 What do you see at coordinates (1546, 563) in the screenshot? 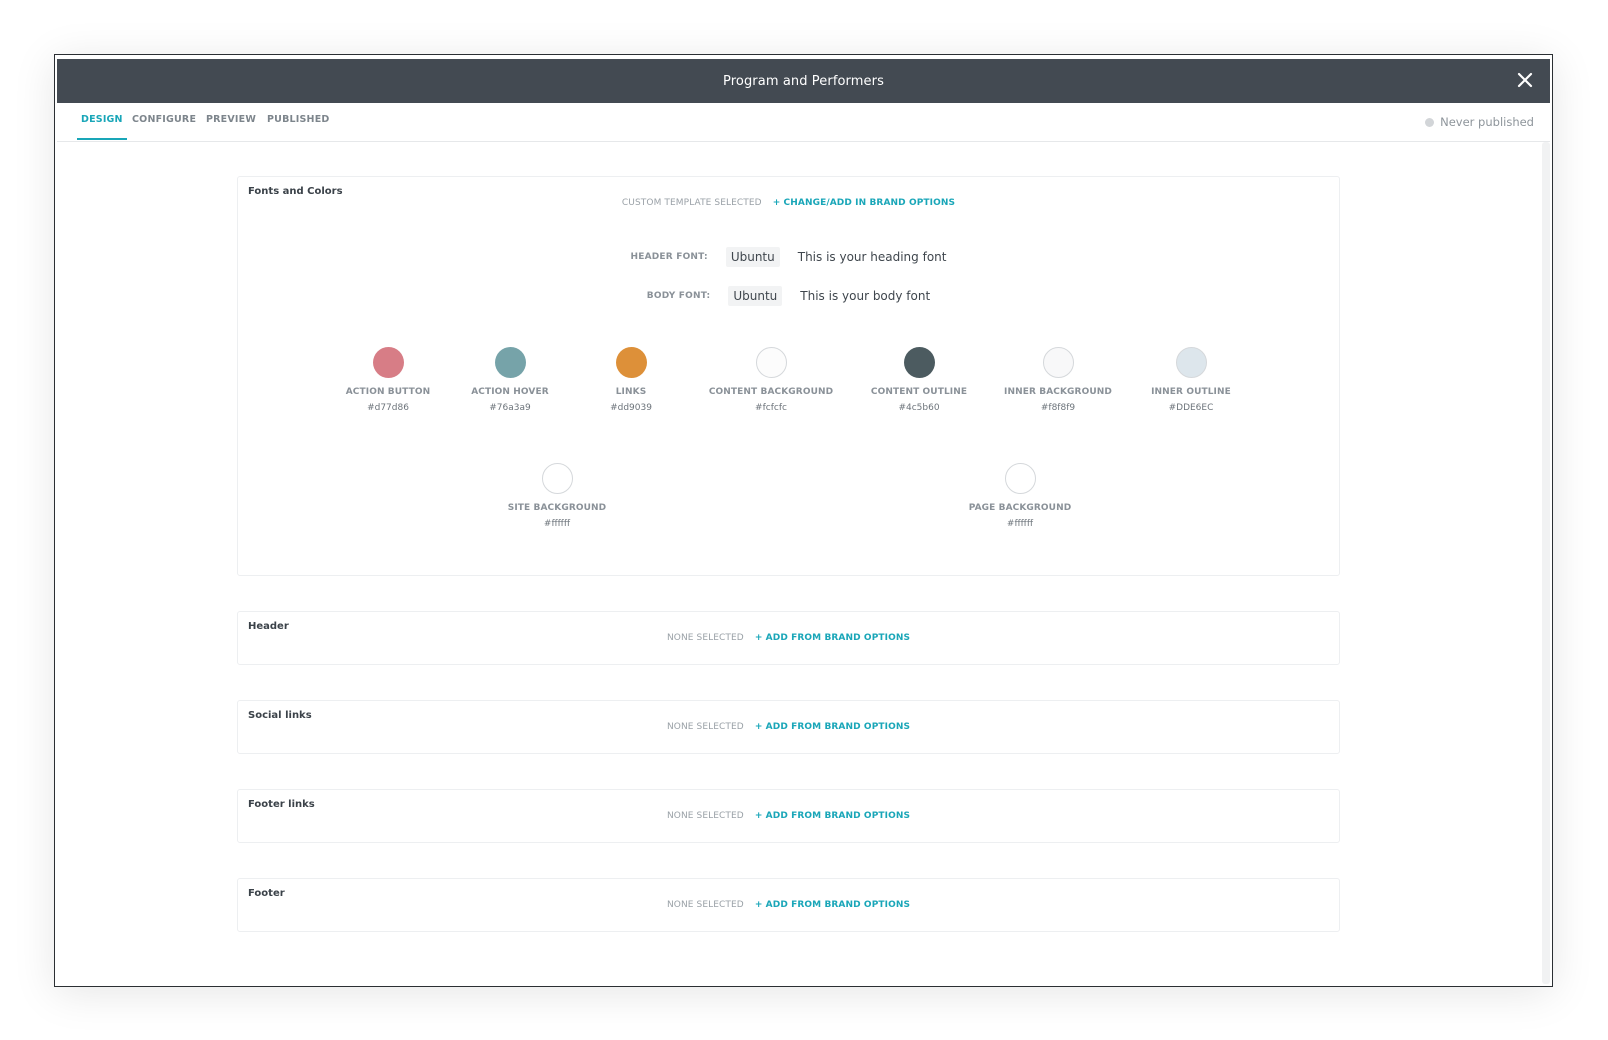
I see `scrollbar` at bounding box center [1546, 563].